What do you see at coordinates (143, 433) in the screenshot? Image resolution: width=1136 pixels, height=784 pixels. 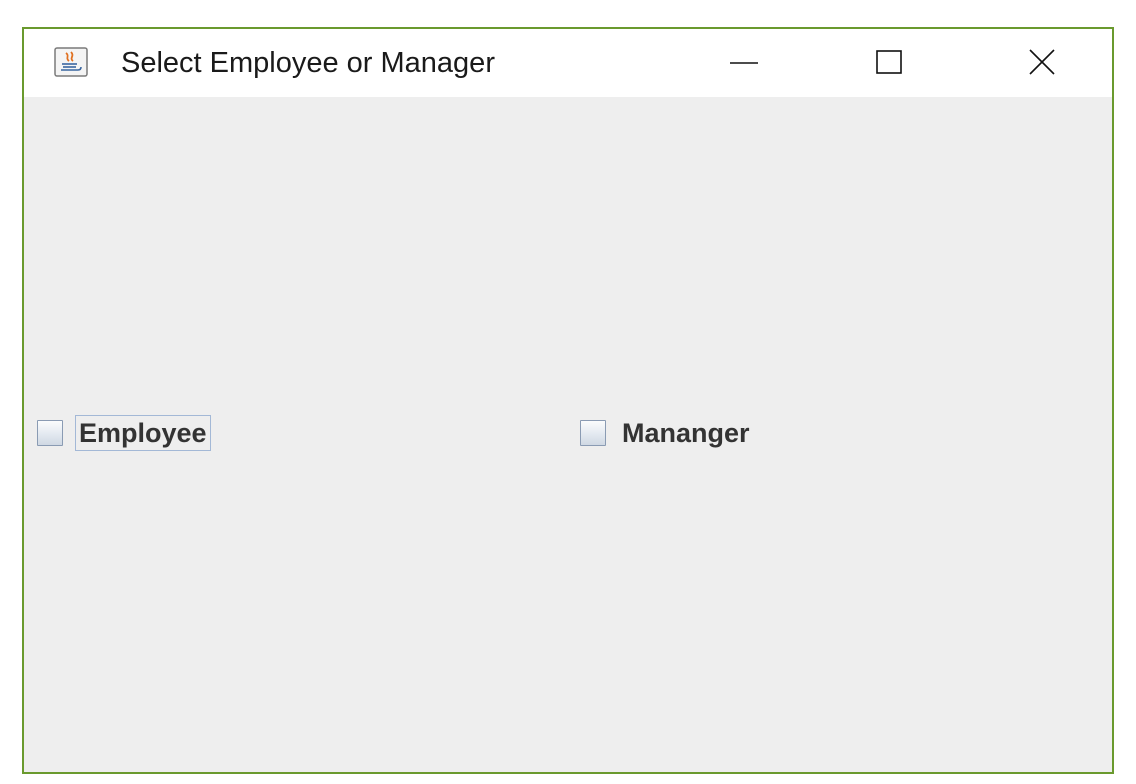 I see `employee-checkbox-label: Employee` at bounding box center [143, 433].